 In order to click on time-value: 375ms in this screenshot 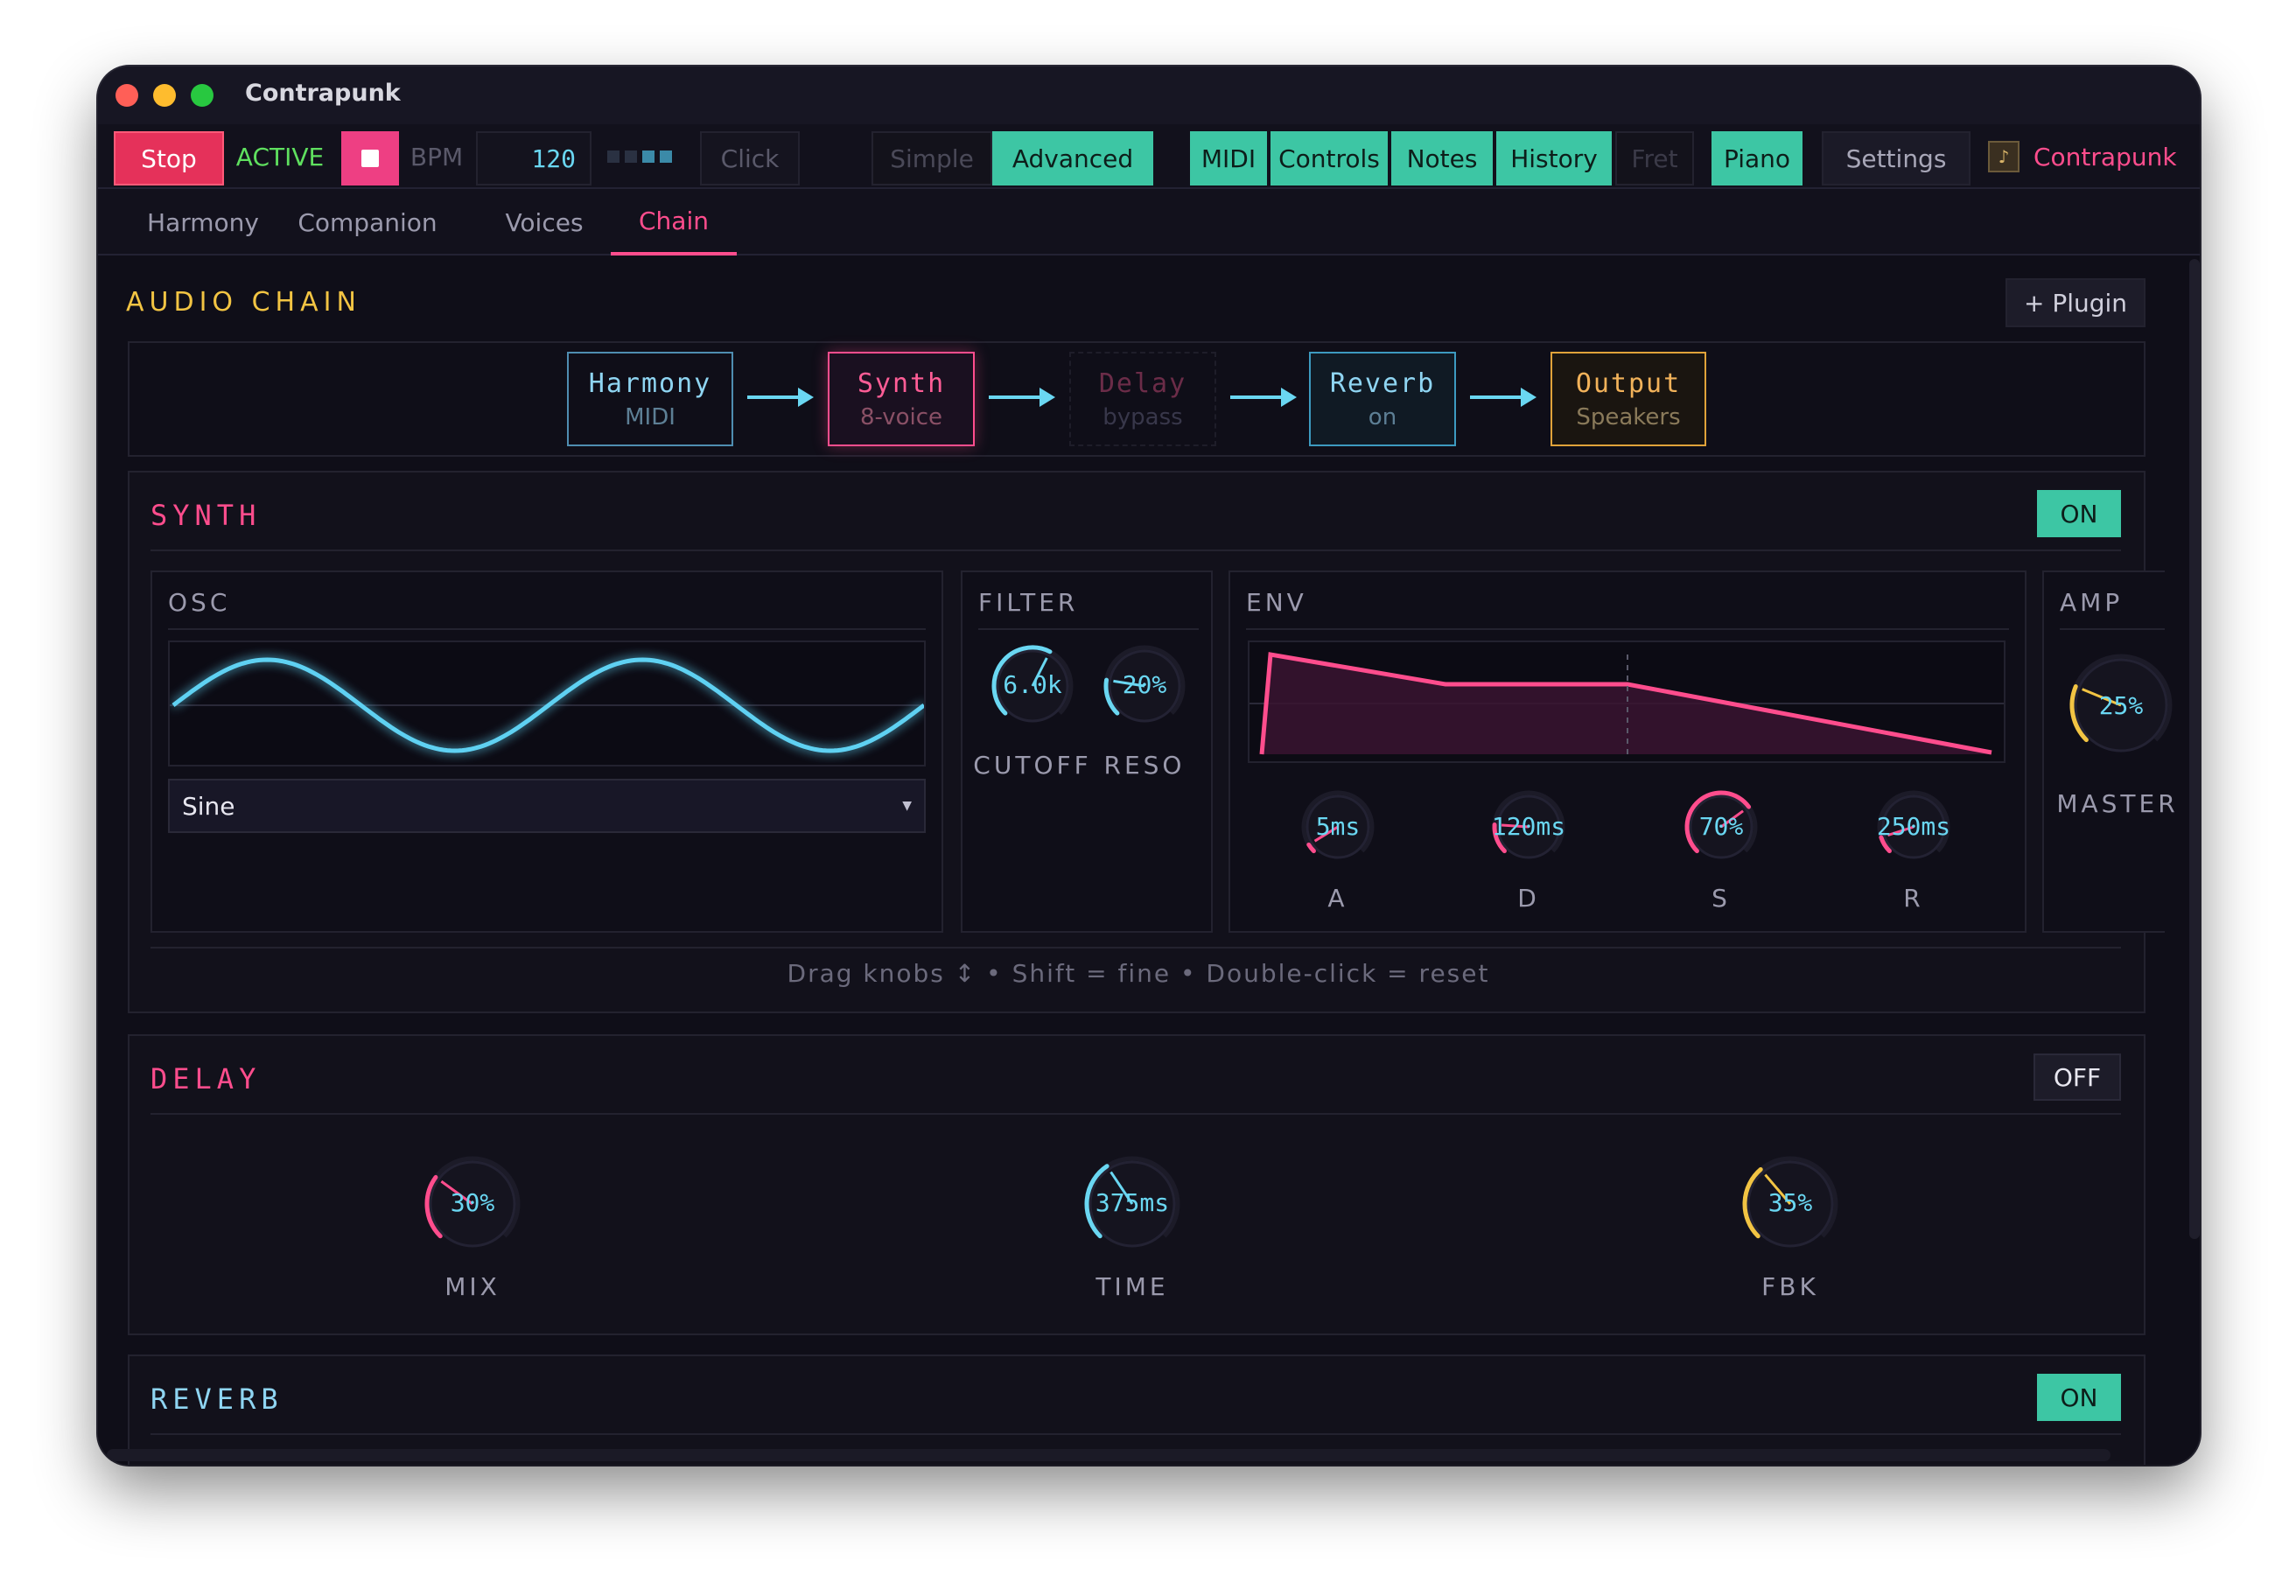, I will do `click(1132, 1202)`.